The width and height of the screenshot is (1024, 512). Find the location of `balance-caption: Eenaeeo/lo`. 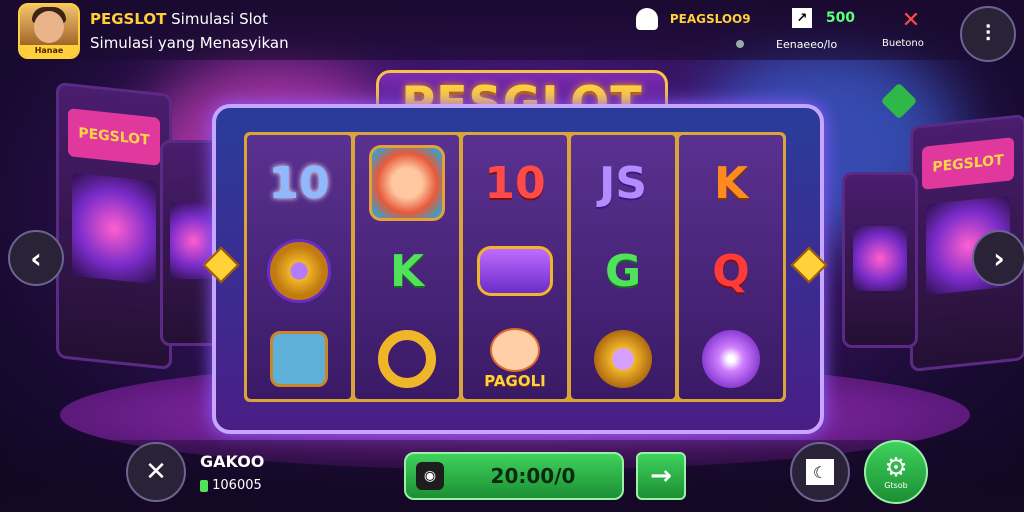

balance-caption: Eenaeeo/lo is located at coordinates (807, 44).